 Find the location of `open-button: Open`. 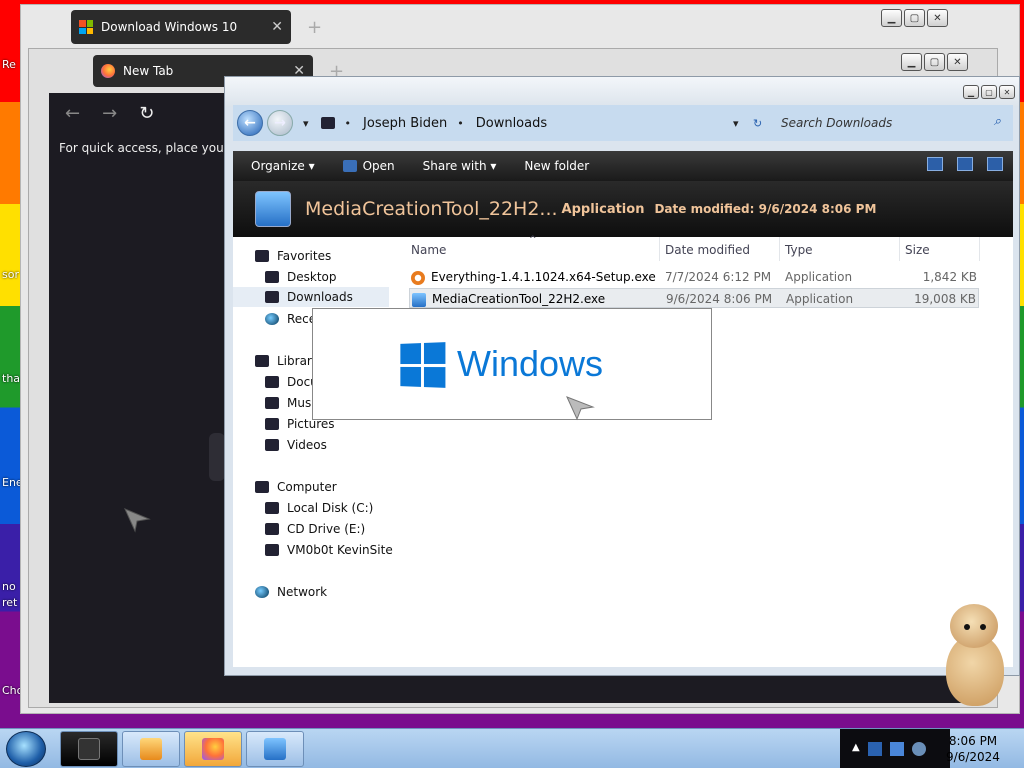

open-button: Open is located at coordinates (368, 166).